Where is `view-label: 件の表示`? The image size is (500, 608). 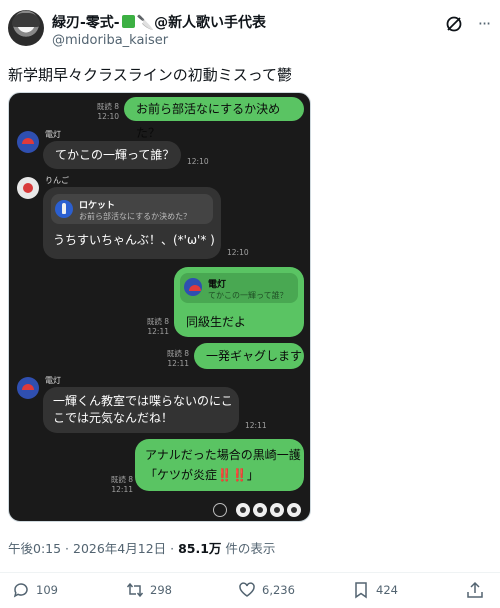 view-label: 件の表示 is located at coordinates (248, 548).